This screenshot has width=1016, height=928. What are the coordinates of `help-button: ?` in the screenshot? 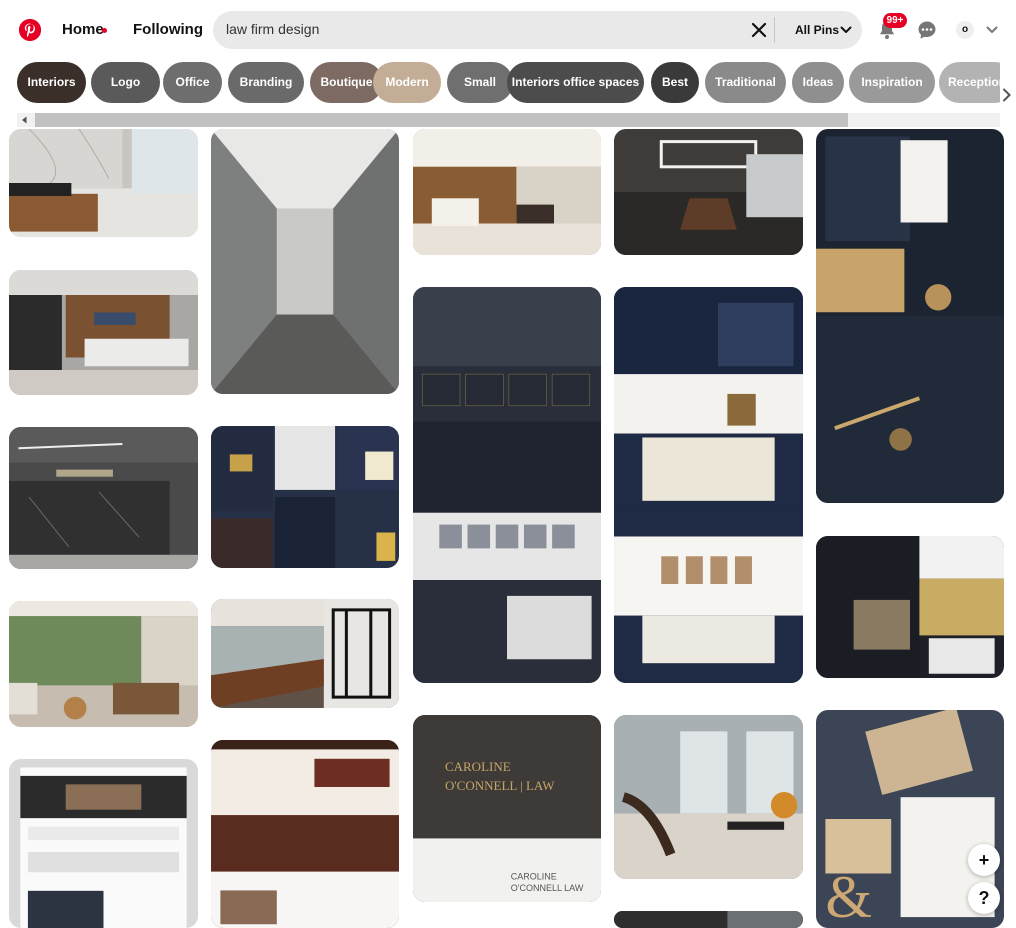 It's located at (984, 898).